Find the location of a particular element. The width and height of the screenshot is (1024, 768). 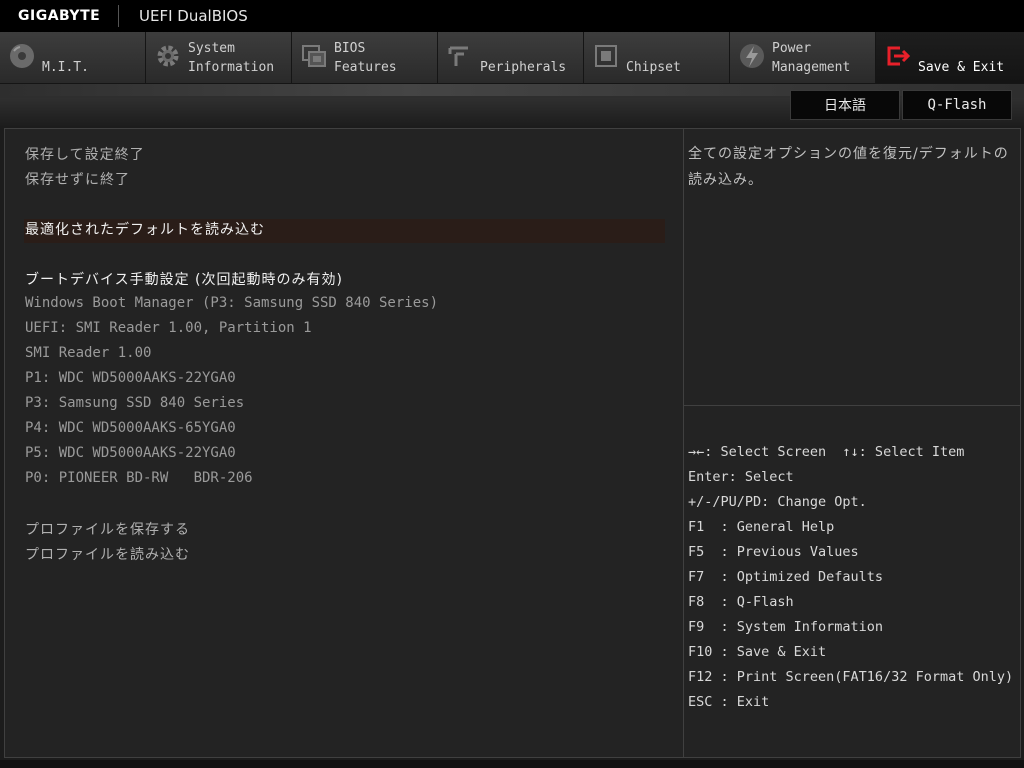

tab-label: Peripherals is located at coordinates (523, 67).